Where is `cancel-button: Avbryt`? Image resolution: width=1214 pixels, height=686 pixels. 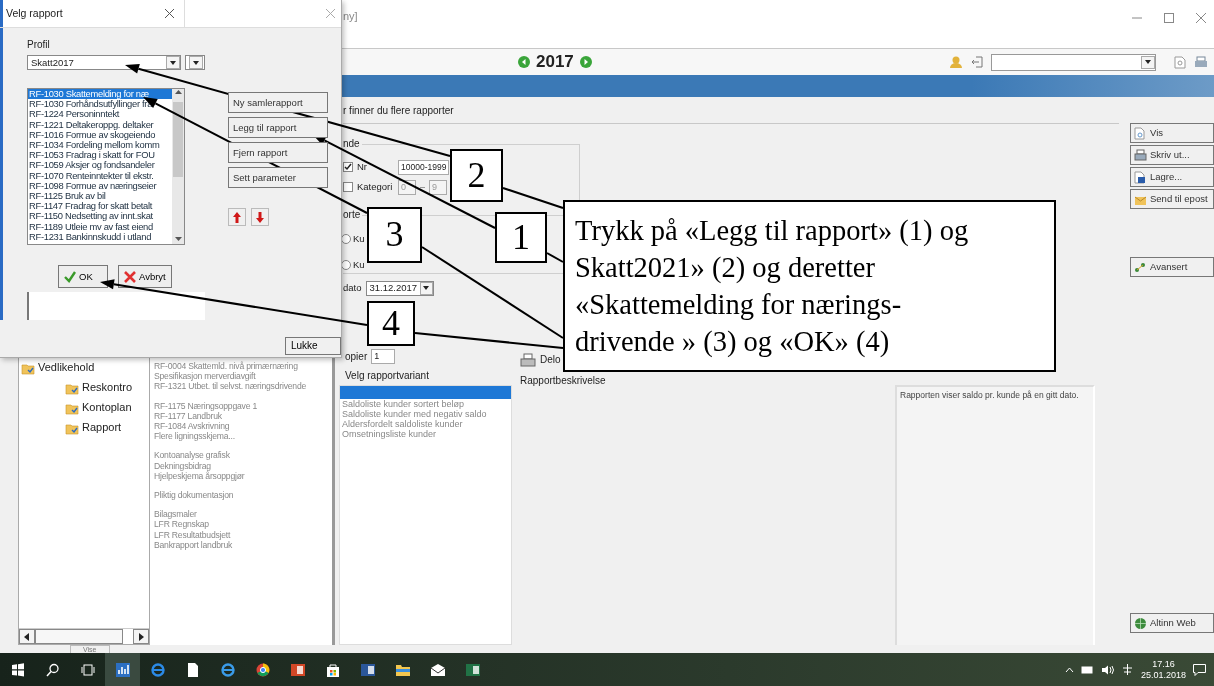
cancel-button: Avbryt is located at coordinates (145, 277).